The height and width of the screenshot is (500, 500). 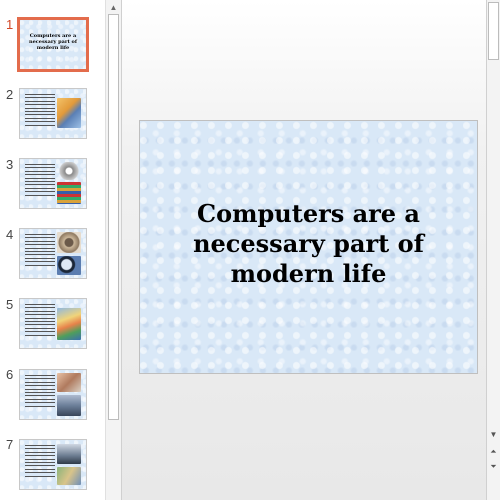 What do you see at coordinates (493, 452) in the screenshot?
I see `previous-slide-icon: ⏶` at bounding box center [493, 452].